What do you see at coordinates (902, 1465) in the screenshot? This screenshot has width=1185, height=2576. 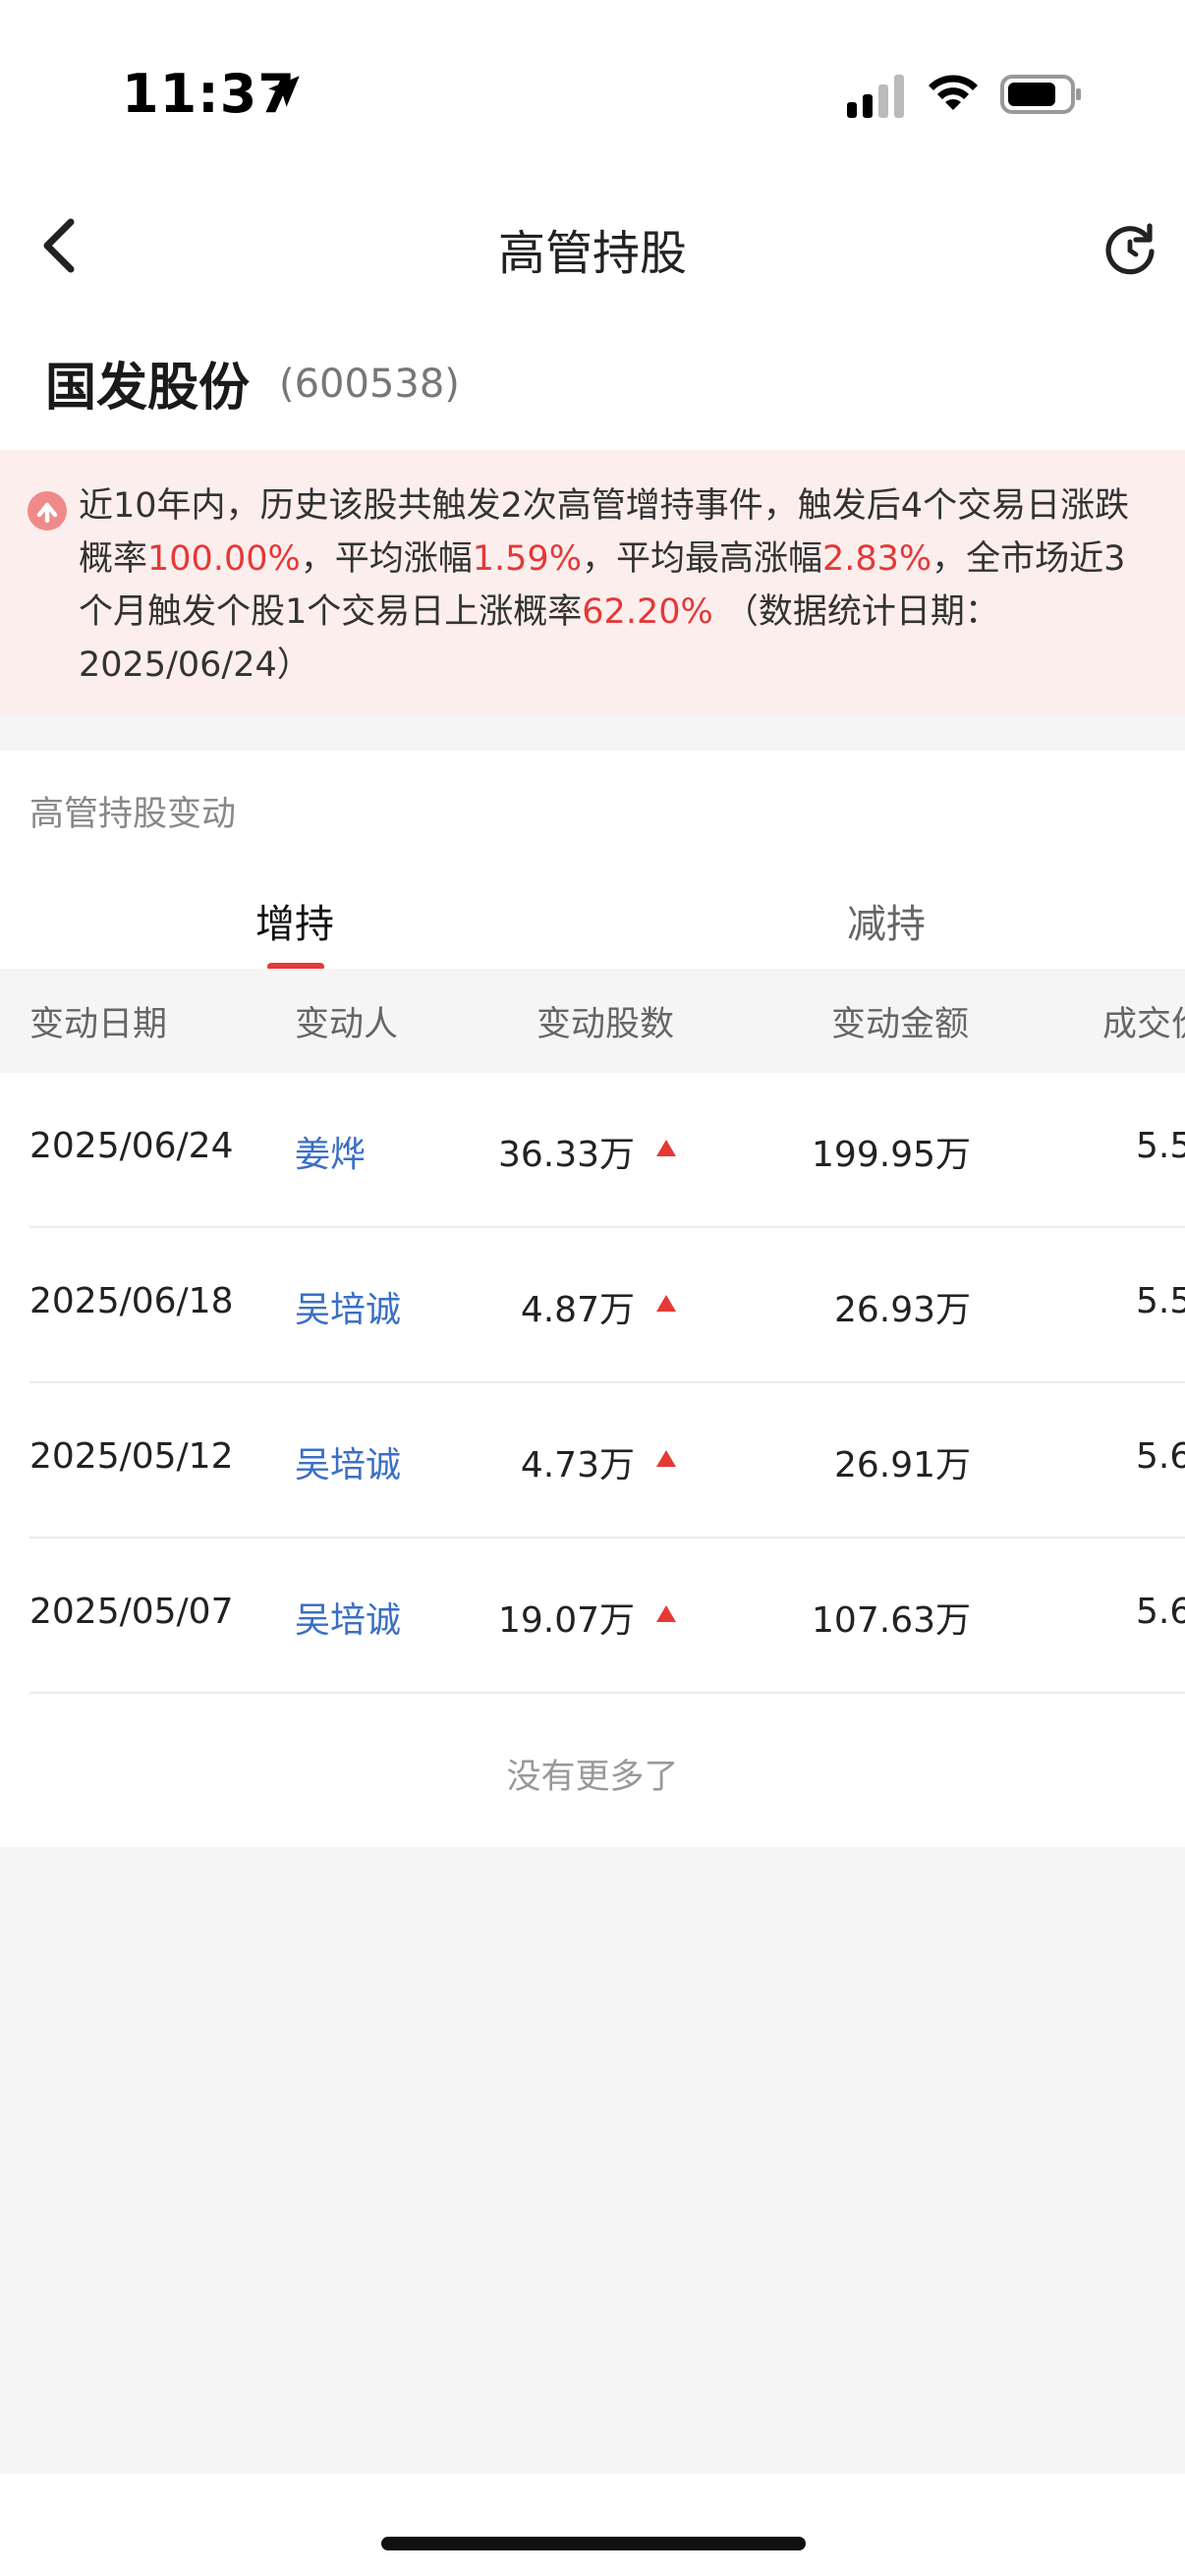 I see `cell-amount: 26.91万` at bounding box center [902, 1465].